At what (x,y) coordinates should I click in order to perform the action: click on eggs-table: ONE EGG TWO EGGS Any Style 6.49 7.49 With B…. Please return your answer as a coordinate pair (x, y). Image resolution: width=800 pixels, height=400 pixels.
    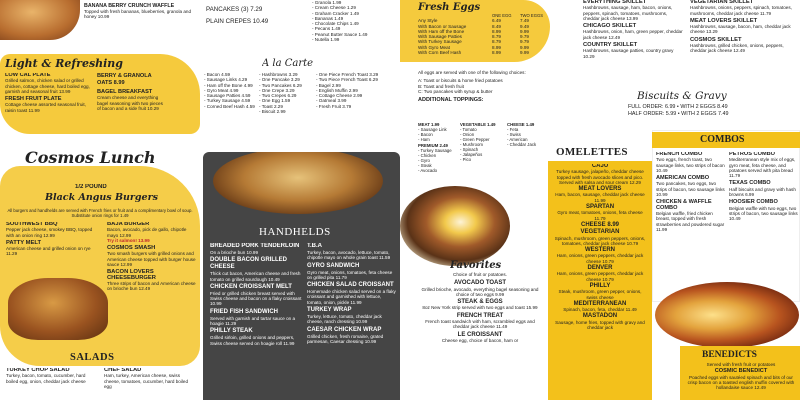
    Looking at the image, I should click on (481, 34).